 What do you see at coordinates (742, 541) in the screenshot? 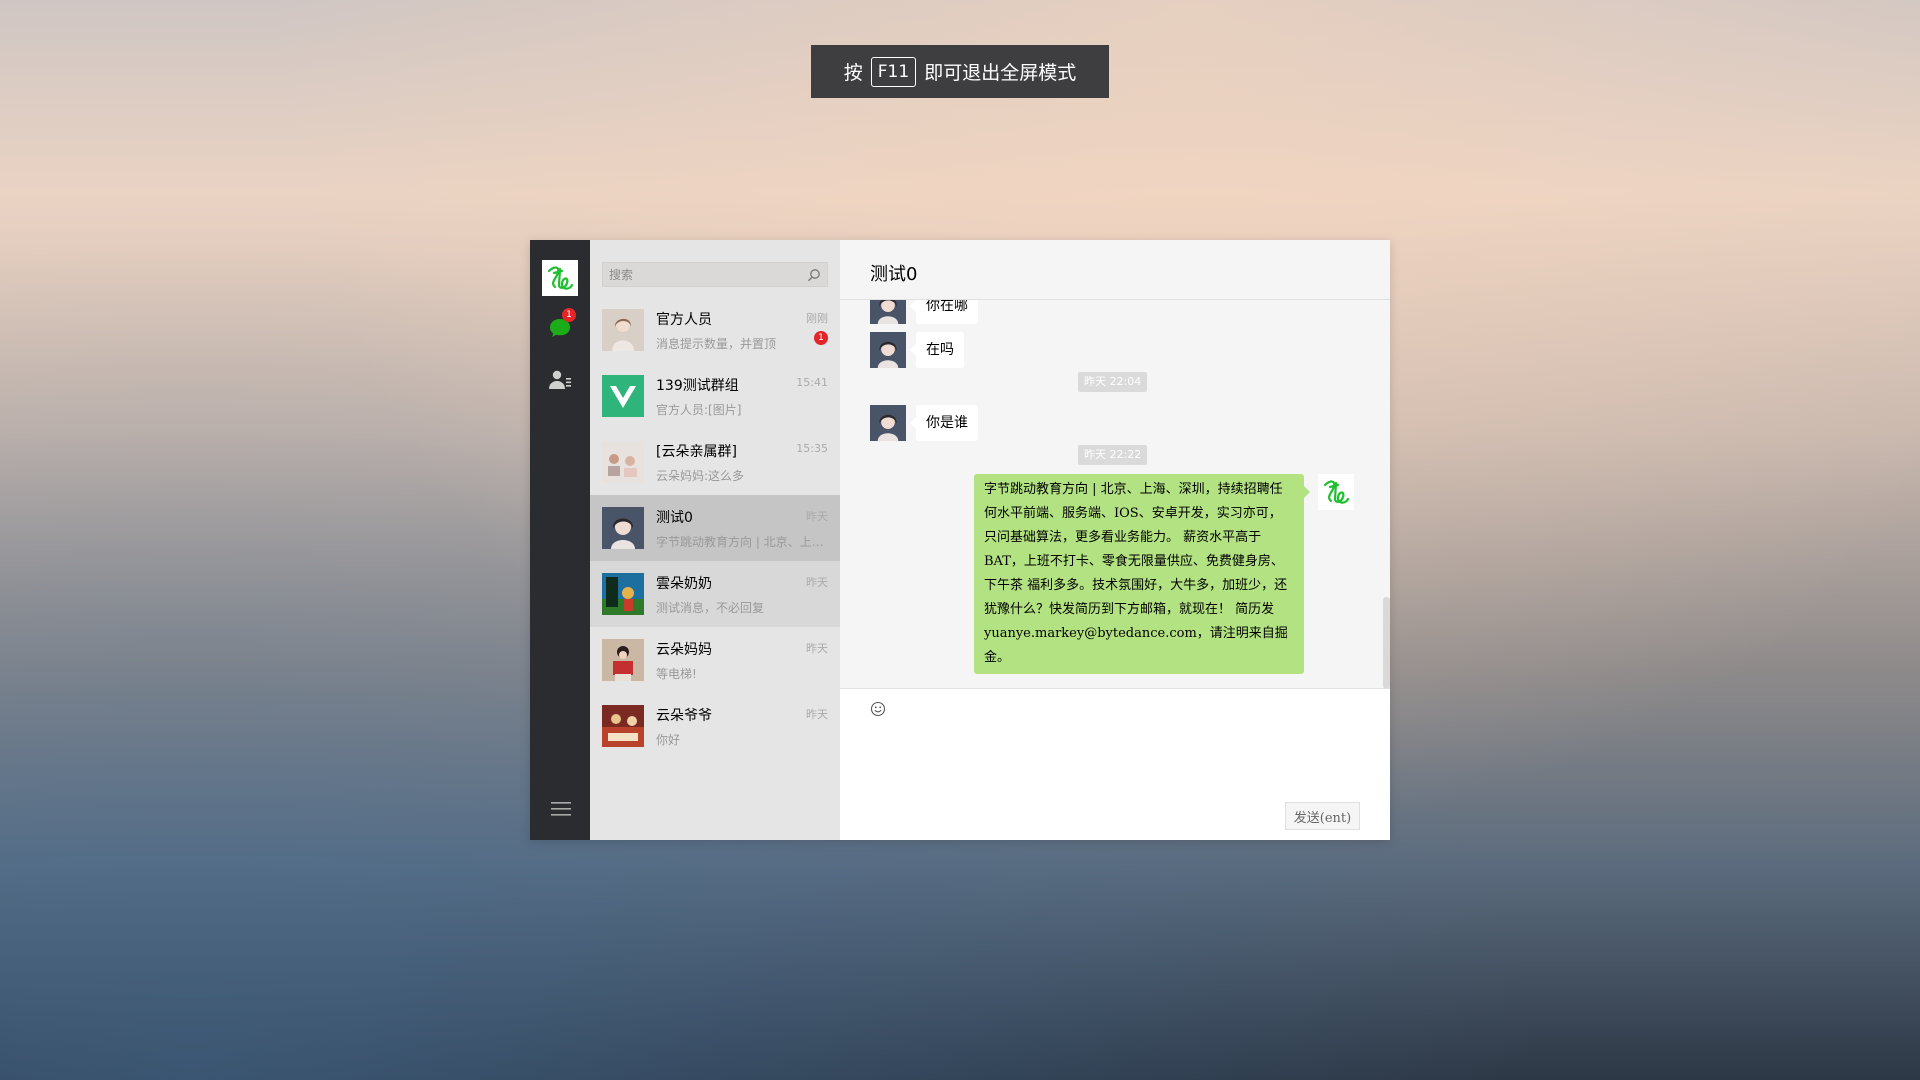
I see `chat-item-preview: 字节跳动教育方向 | 北京、上海、深圳，持续招聘` at bounding box center [742, 541].